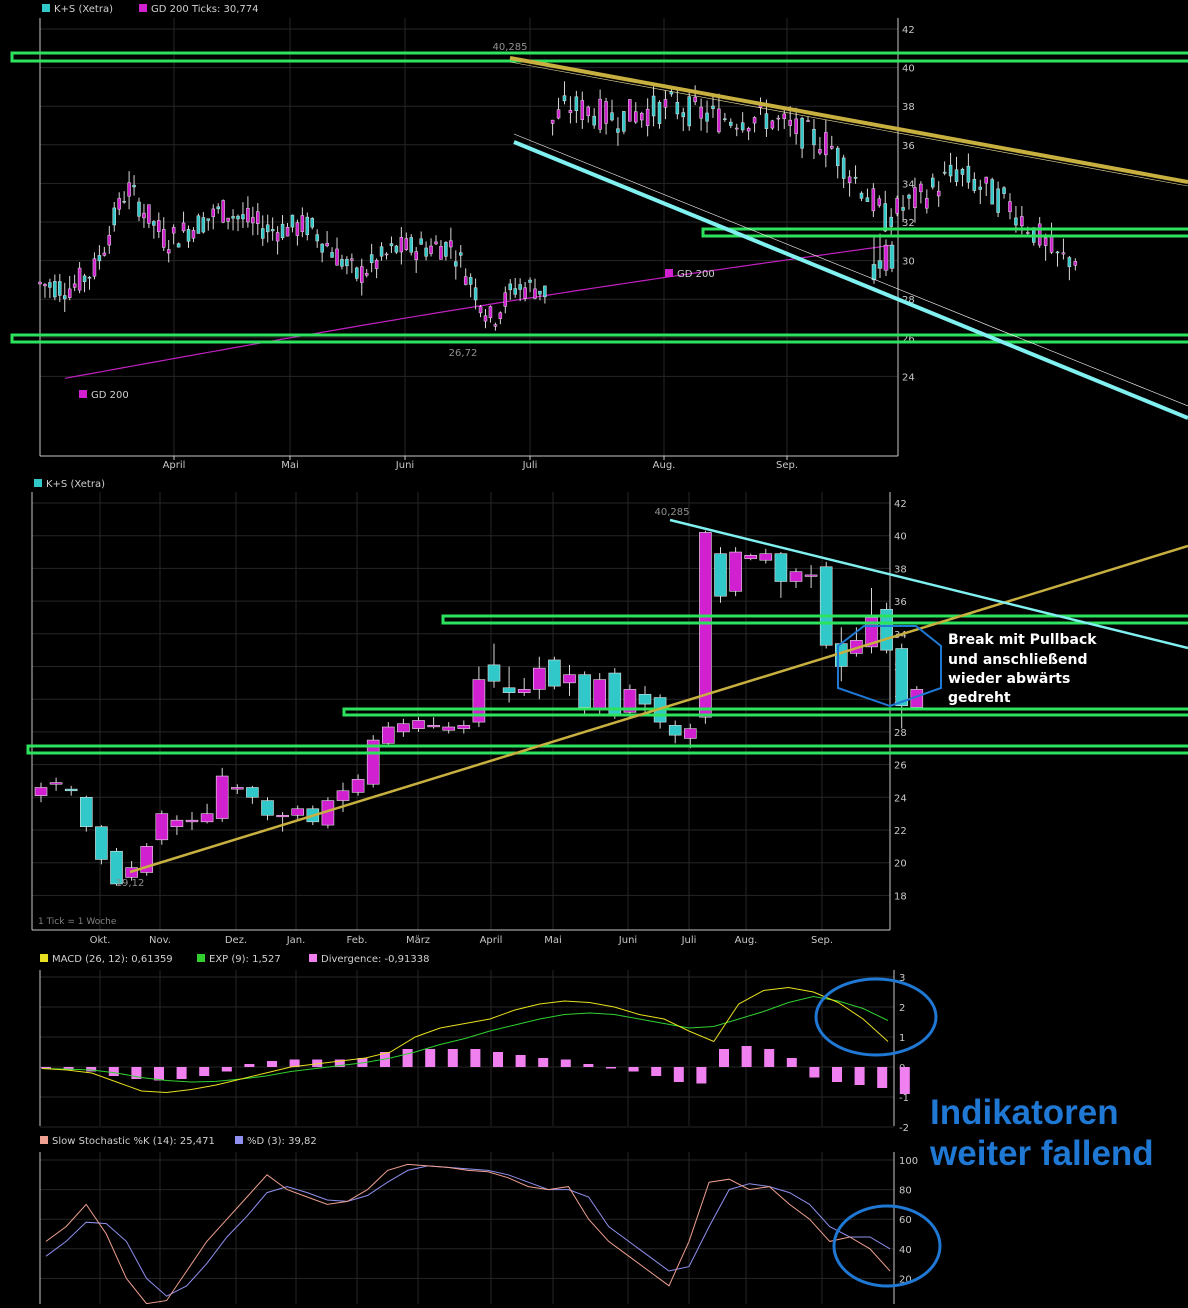 The height and width of the screenshot is (1308, 1188). I want to click on legend-swatch-ks, so click(46, 8).